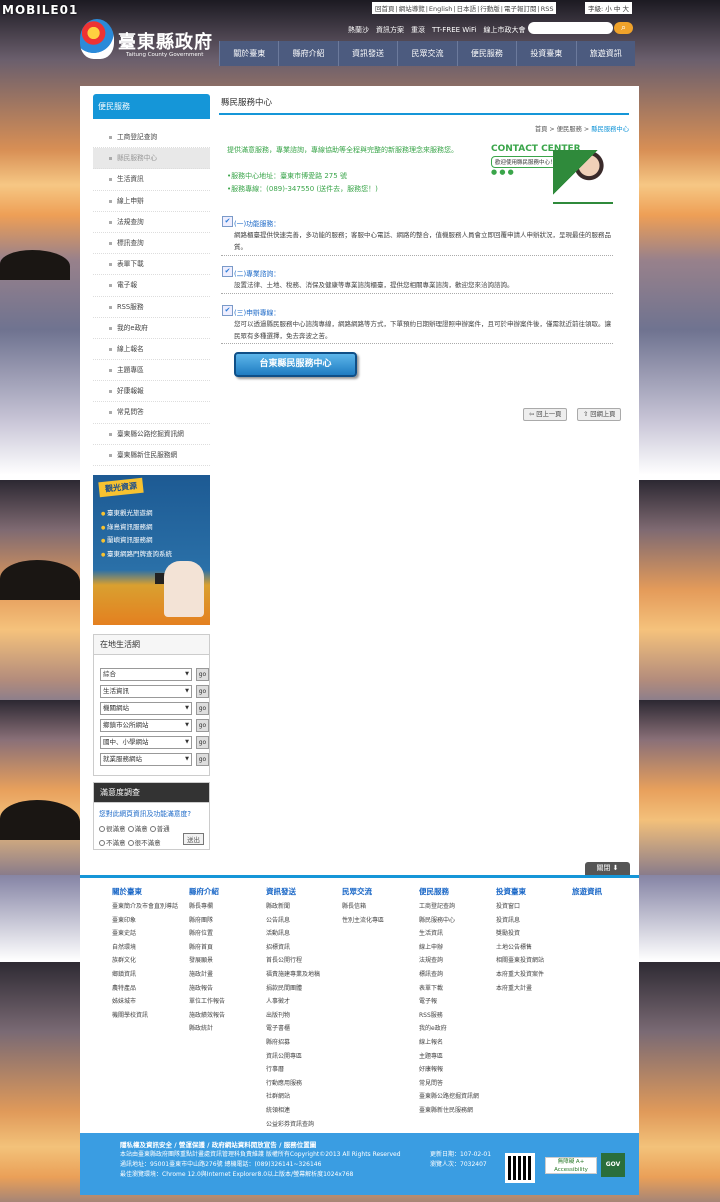 This screenshot has height=1202, width=720. What do you see at coordinates (455, 1084) in the screenshot?
I see `footer-link: 常見問答` at bounding box center [455, 1084].